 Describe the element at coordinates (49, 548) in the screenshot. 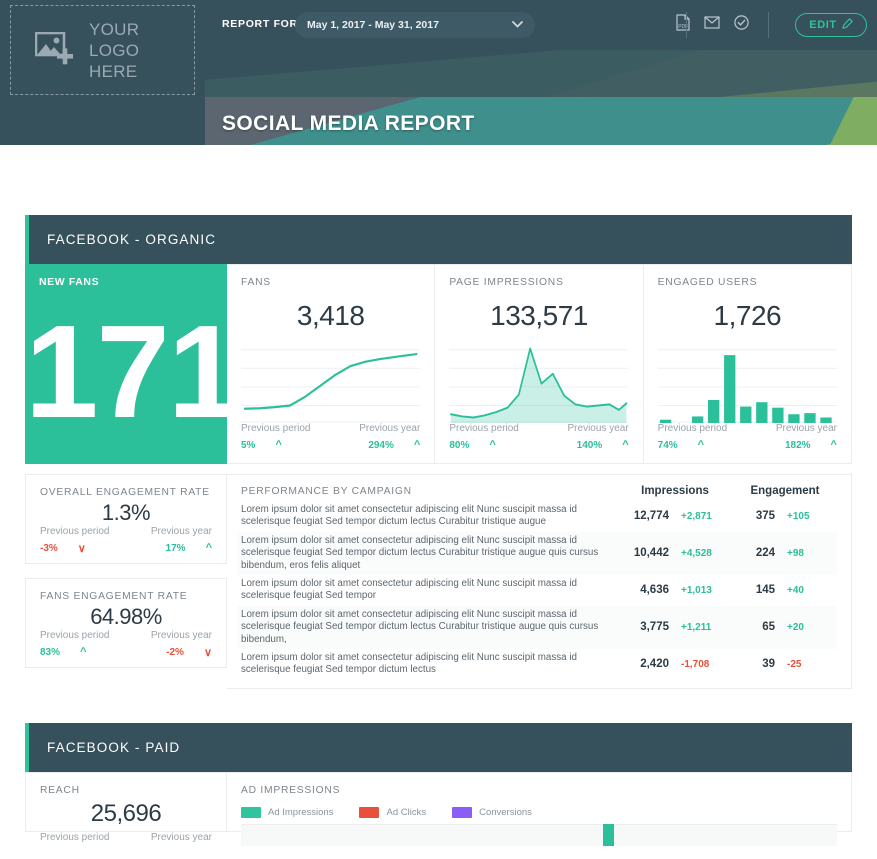

I see `oer-prev-period-value: -3%` at that location.